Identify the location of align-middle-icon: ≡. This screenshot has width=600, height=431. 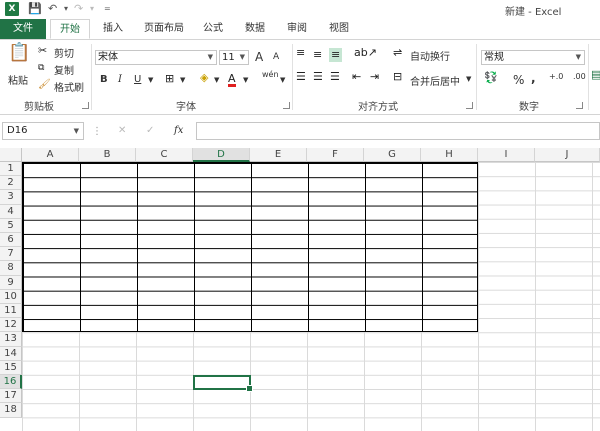
(317, 55).